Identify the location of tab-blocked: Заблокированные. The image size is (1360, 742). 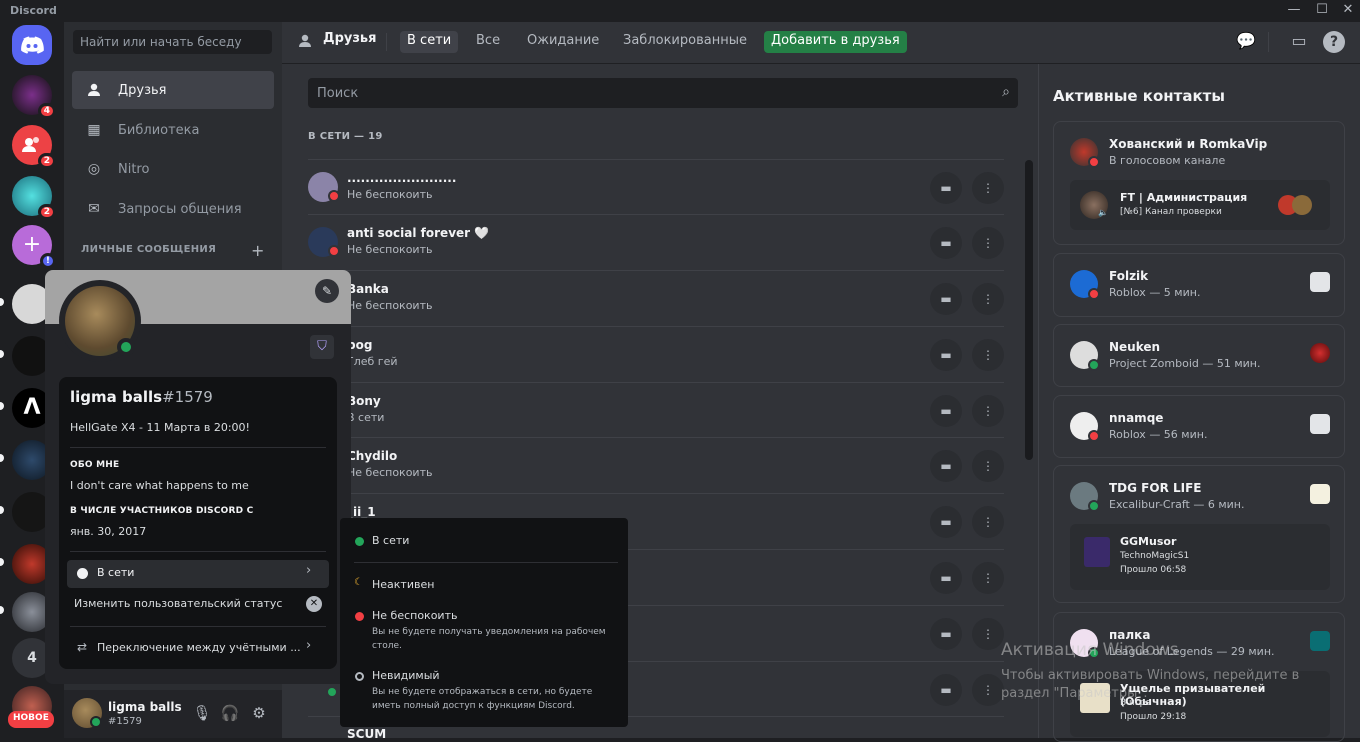
(685, 42).